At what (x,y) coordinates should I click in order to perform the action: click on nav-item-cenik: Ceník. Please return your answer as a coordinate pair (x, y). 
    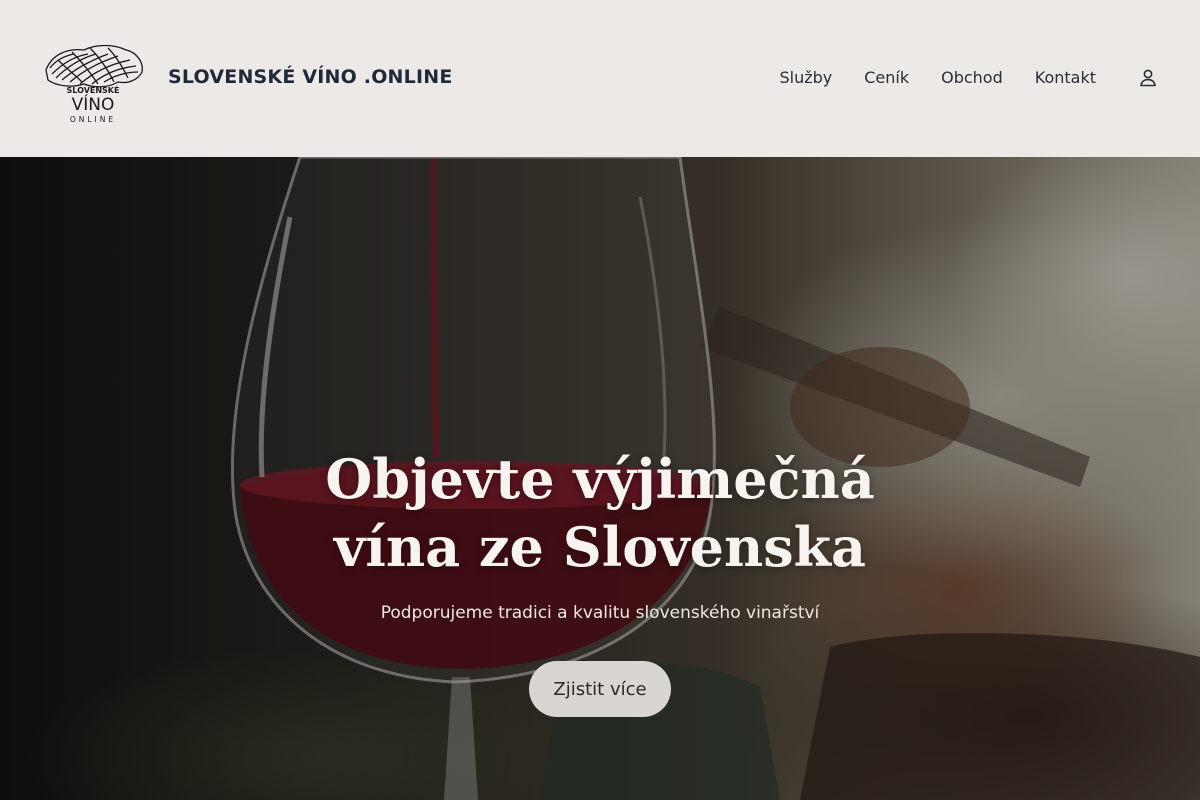
    Looking at the image, I should click on (886, 77).